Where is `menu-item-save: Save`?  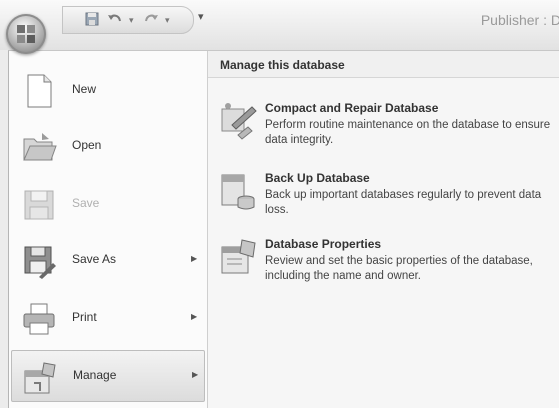
menu-item-save: Save is located at coordinates (107, 204).